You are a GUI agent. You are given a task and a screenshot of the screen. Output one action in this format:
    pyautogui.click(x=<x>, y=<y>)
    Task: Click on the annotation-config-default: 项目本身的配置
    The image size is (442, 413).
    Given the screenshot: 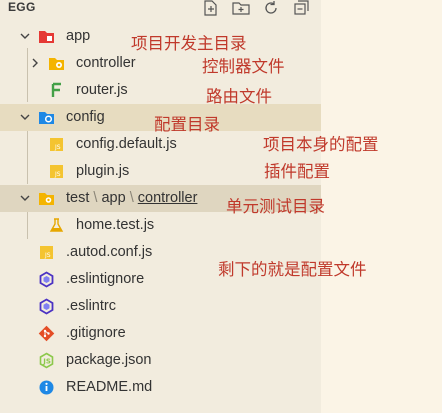 What is the action you would take?
    pyautogui.click(x=321, y=144)
    